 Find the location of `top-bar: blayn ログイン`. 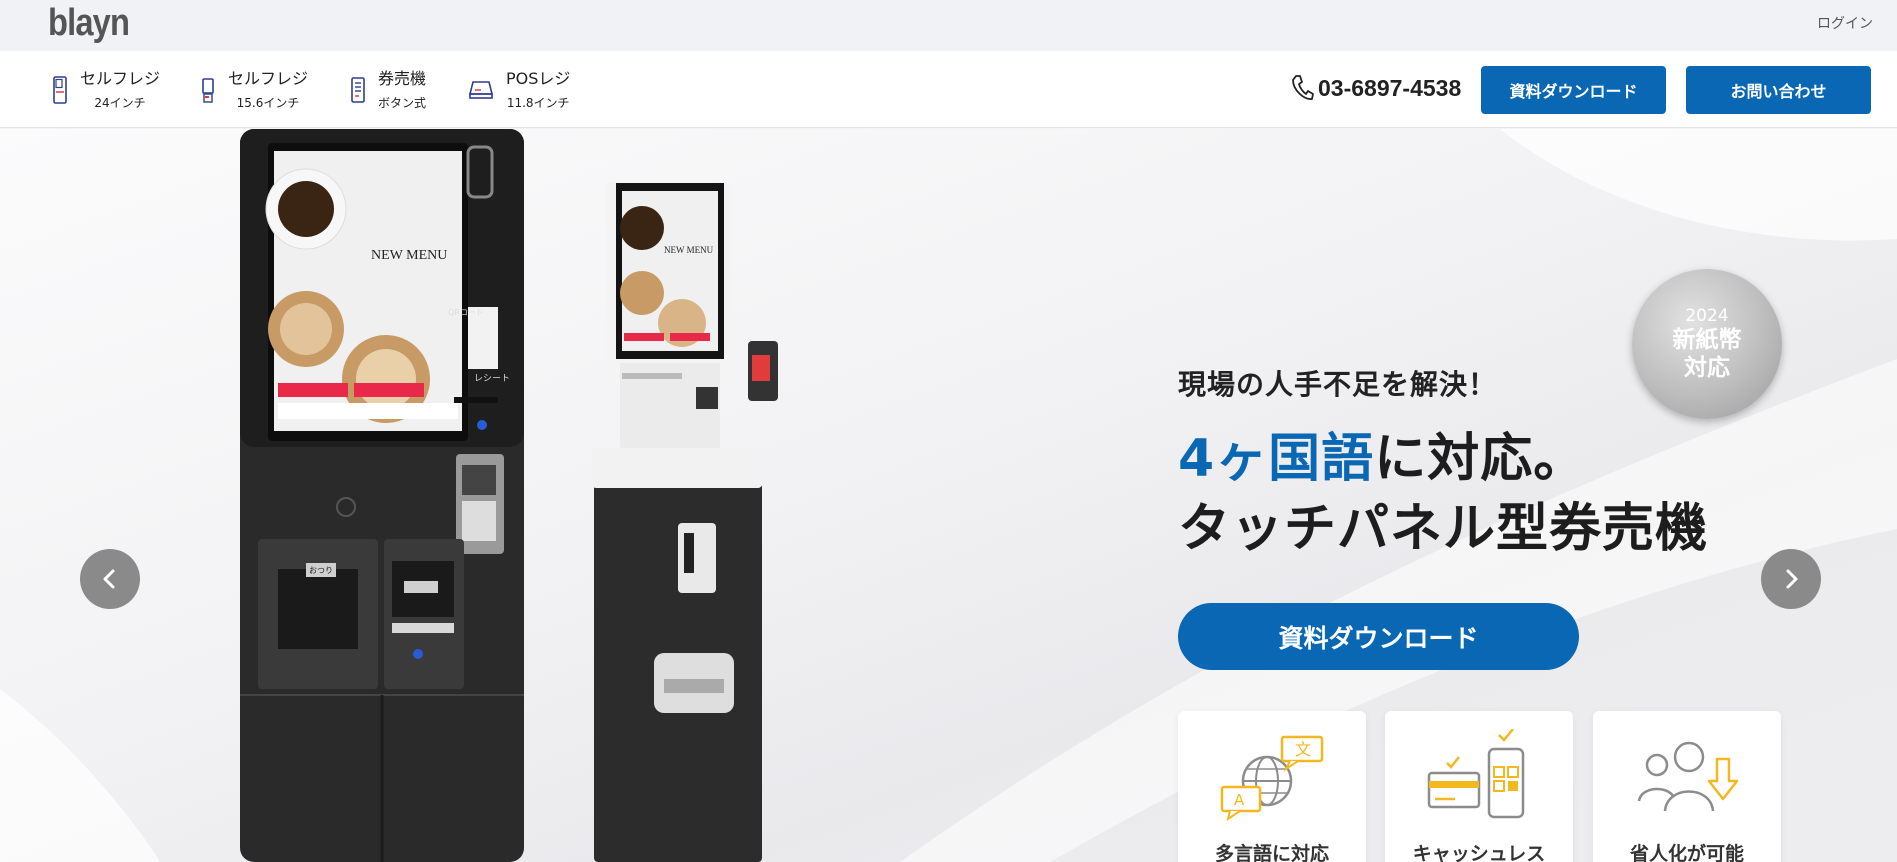

top-bar: blayn ログイン is located at coordinates (948, 25).